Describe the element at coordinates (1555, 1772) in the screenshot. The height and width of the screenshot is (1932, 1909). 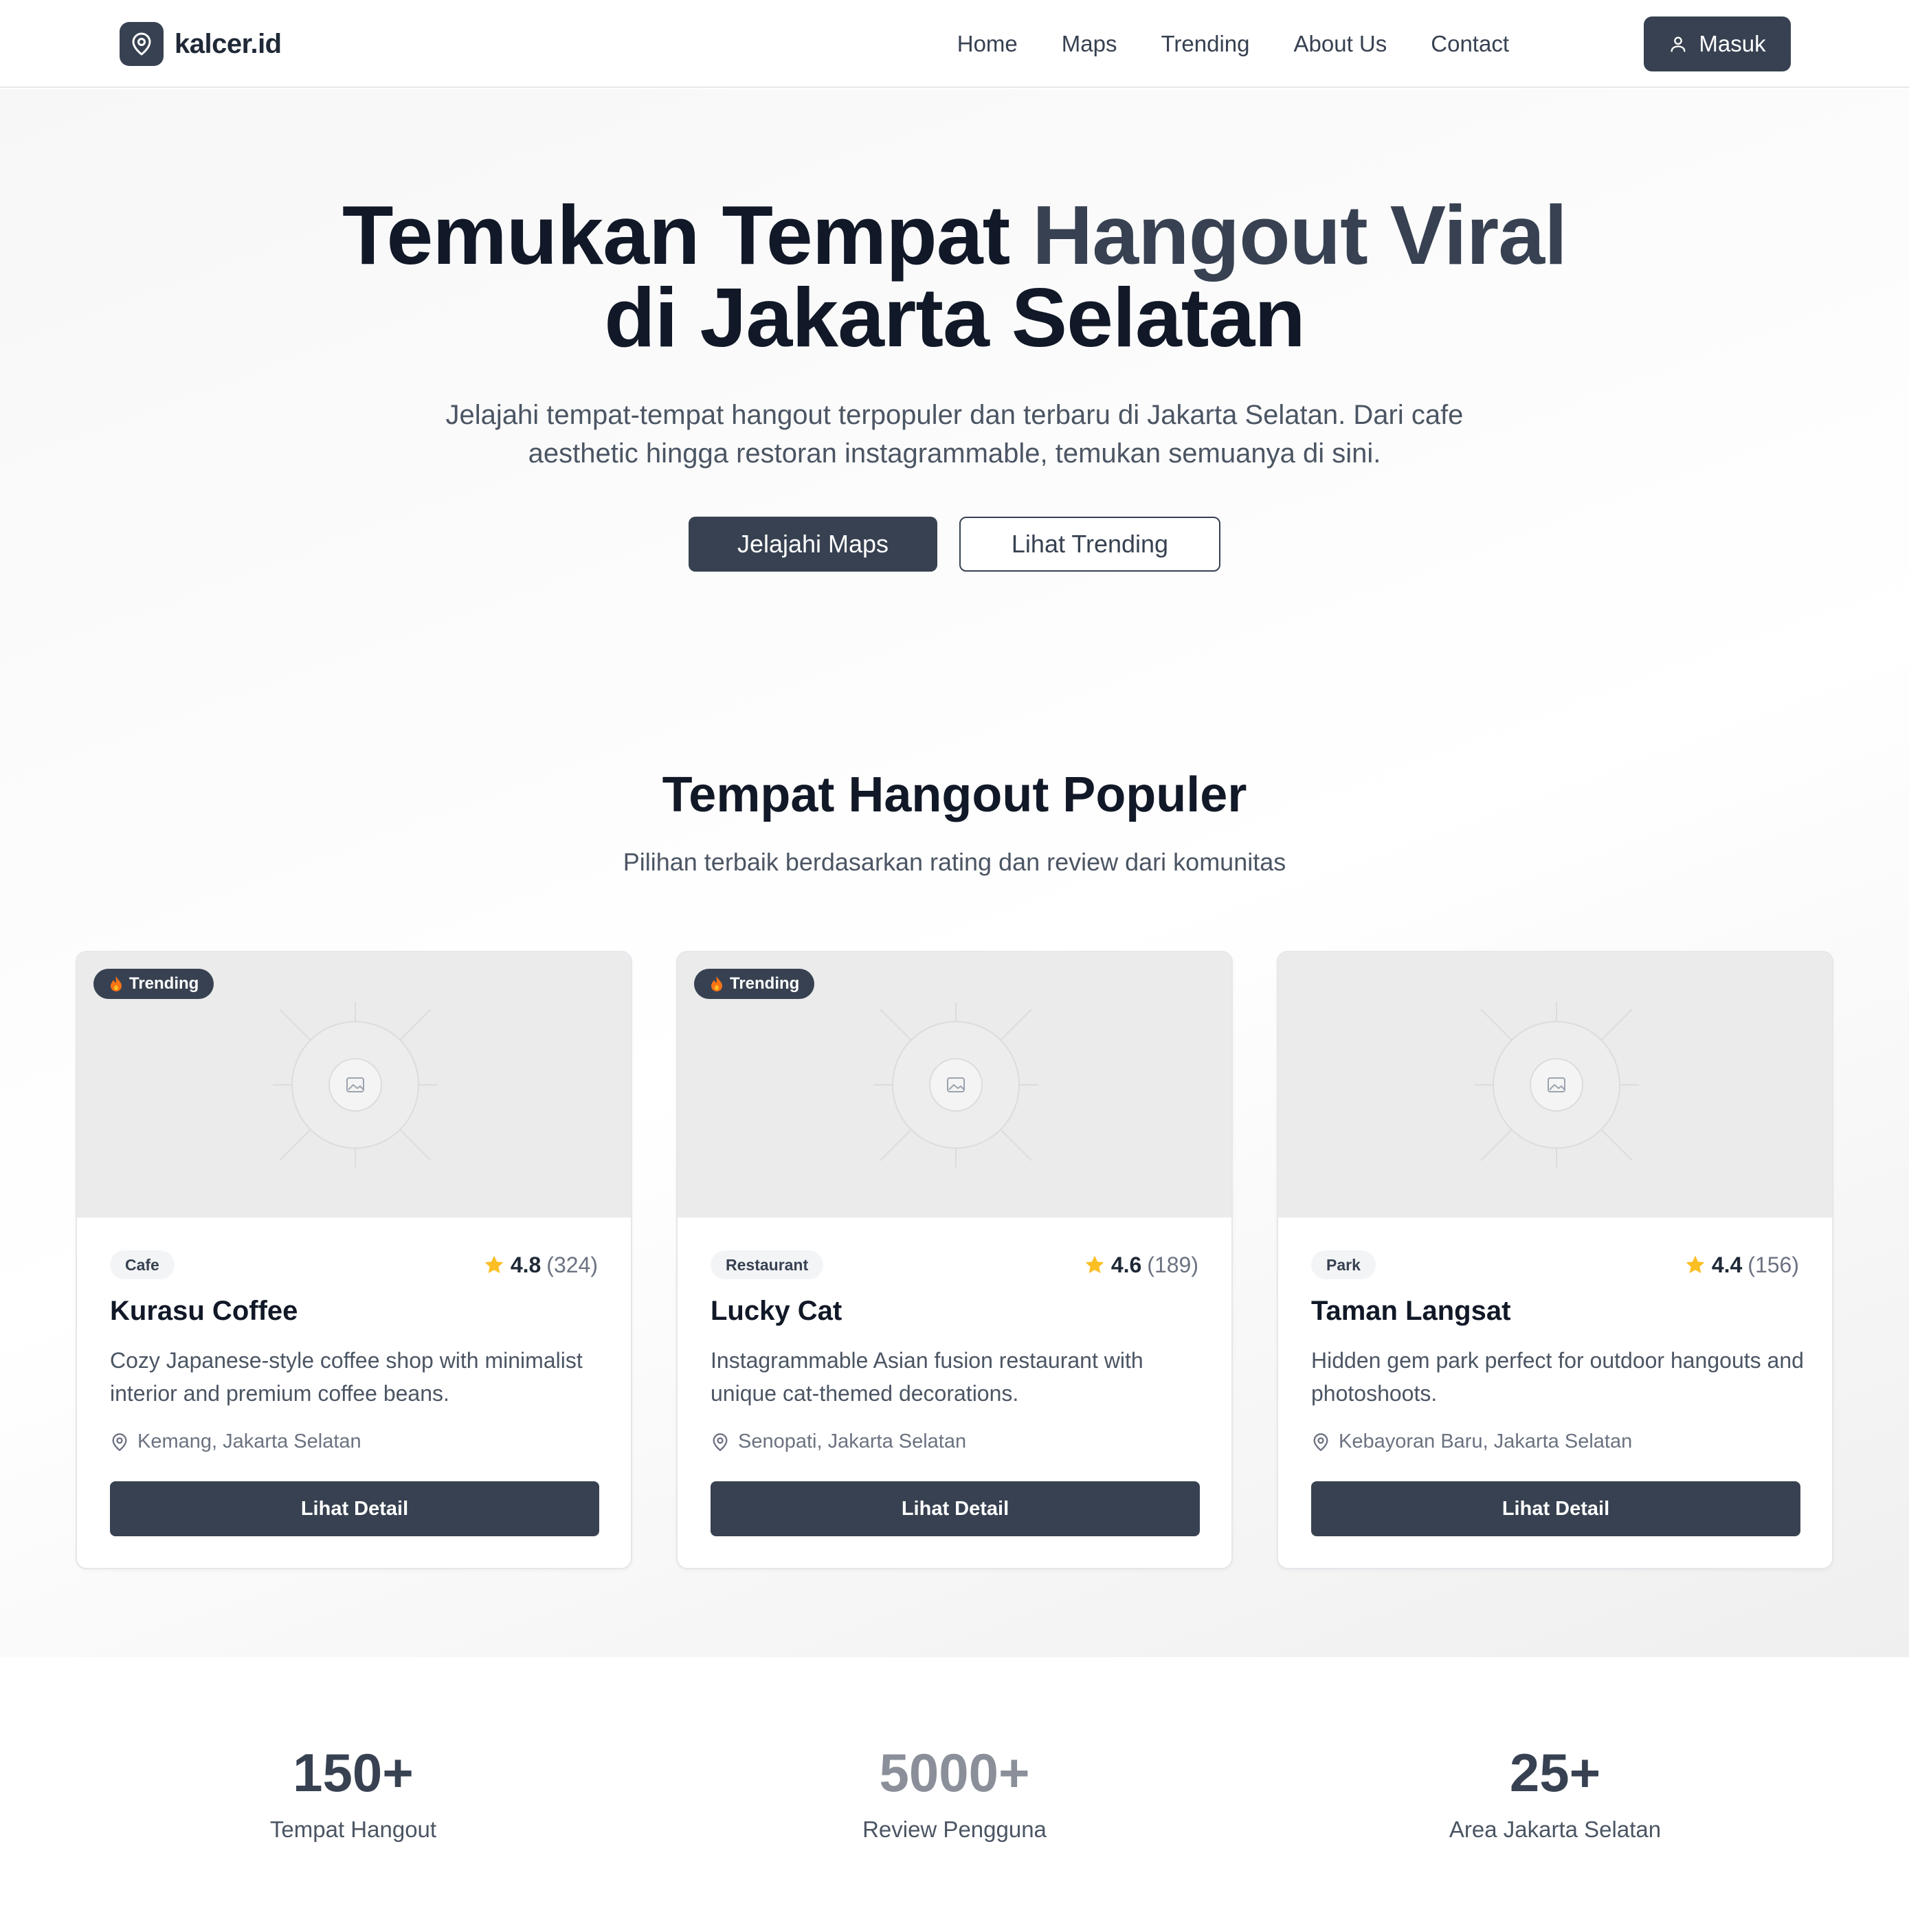
I see `stat-value: 25+` at that location.